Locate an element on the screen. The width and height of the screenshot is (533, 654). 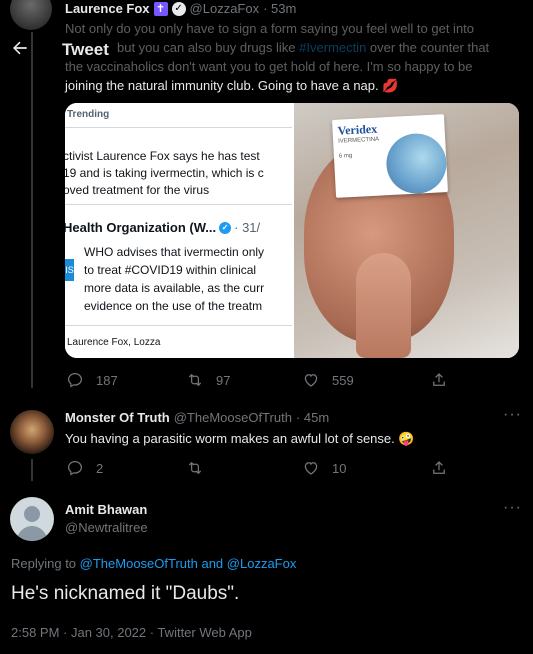
retweet-count: 97 is located at coordinates (223, 380).